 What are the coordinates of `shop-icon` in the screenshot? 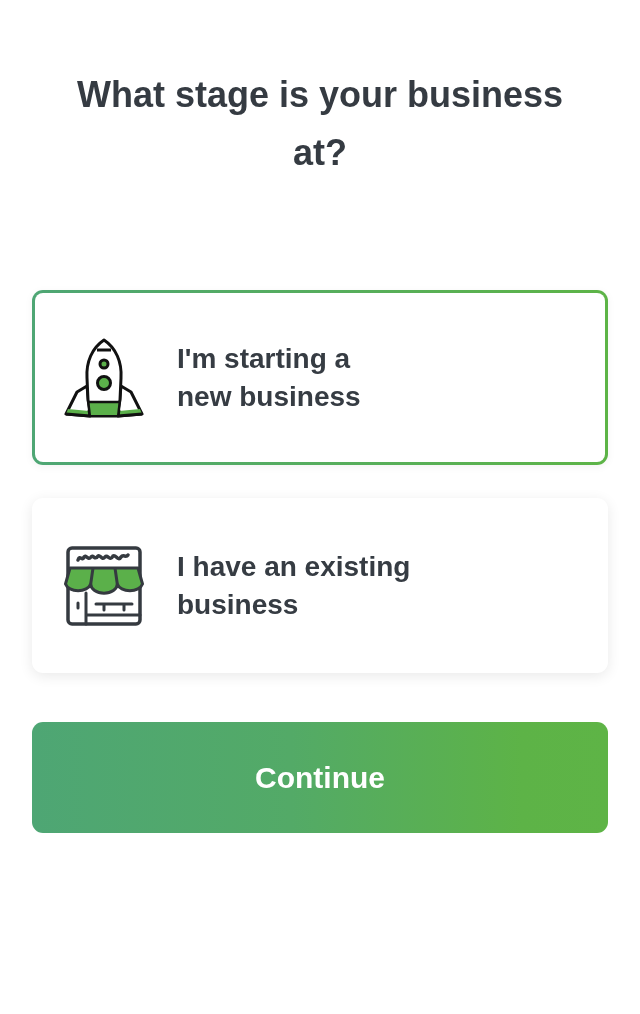 It's located at (104, 585).